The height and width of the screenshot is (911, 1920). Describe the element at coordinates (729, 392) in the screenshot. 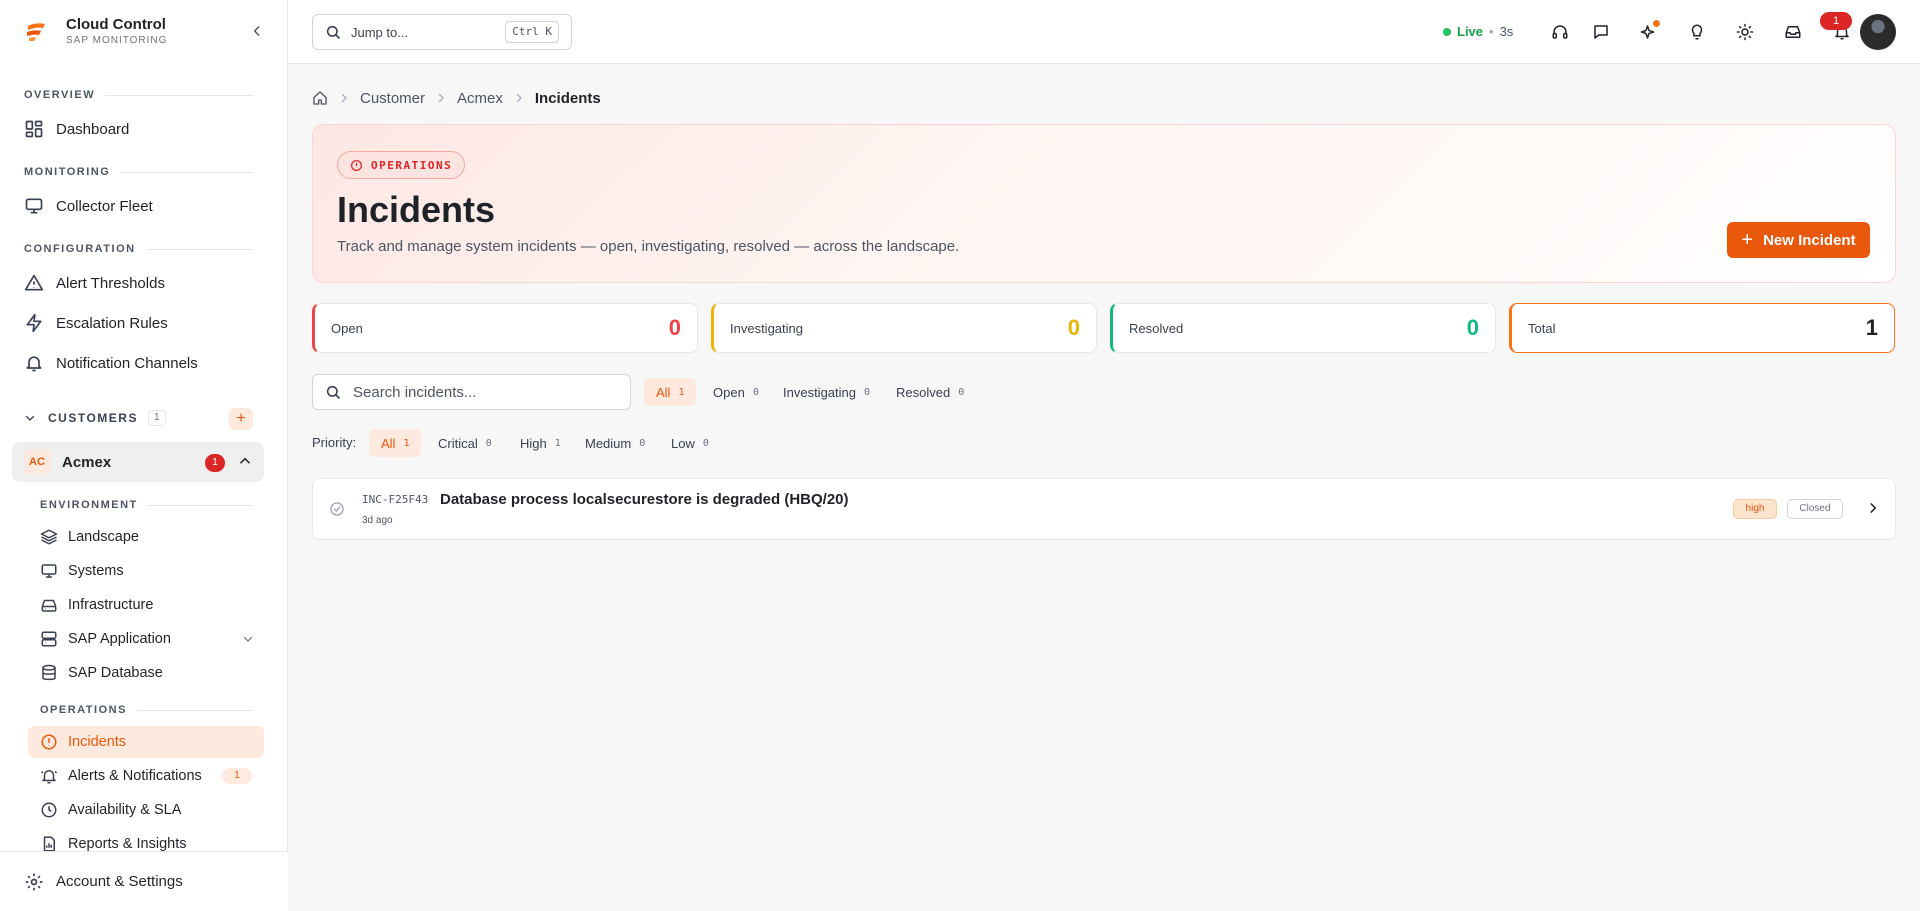

I see `filter-label: Open` at that location.